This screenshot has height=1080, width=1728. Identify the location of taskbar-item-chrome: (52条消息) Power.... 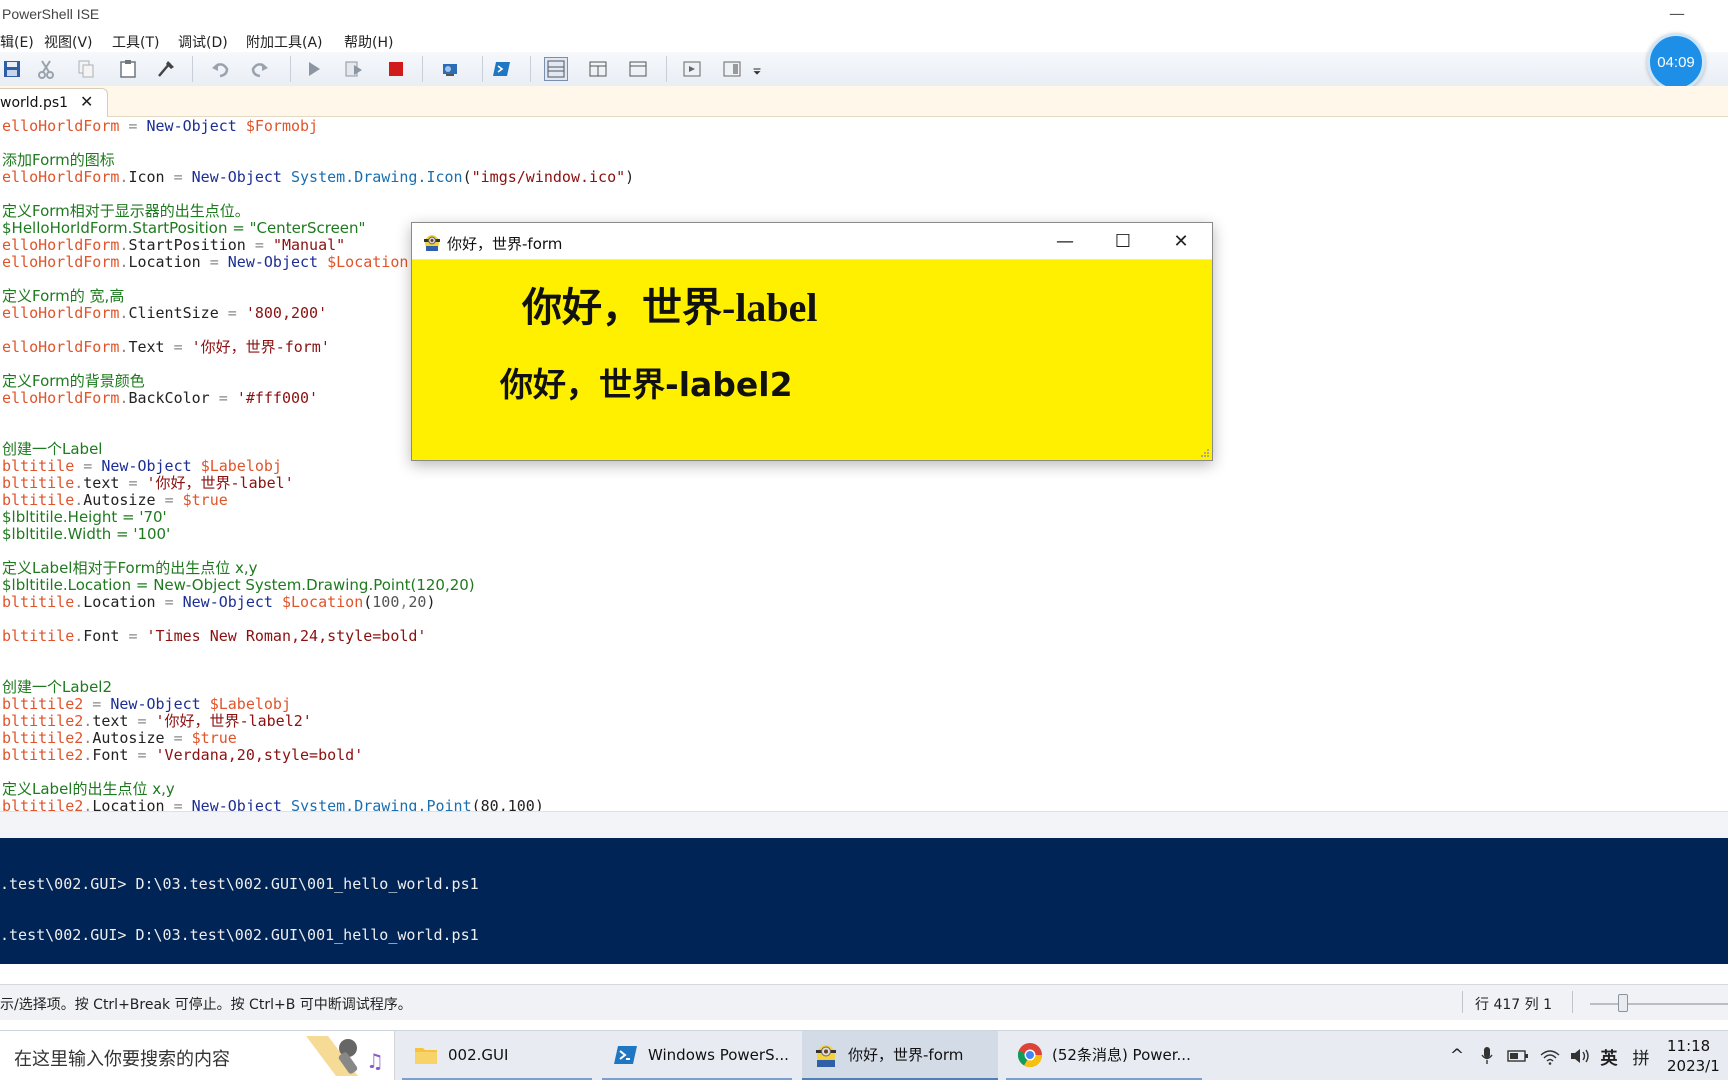
(1104, 1055).